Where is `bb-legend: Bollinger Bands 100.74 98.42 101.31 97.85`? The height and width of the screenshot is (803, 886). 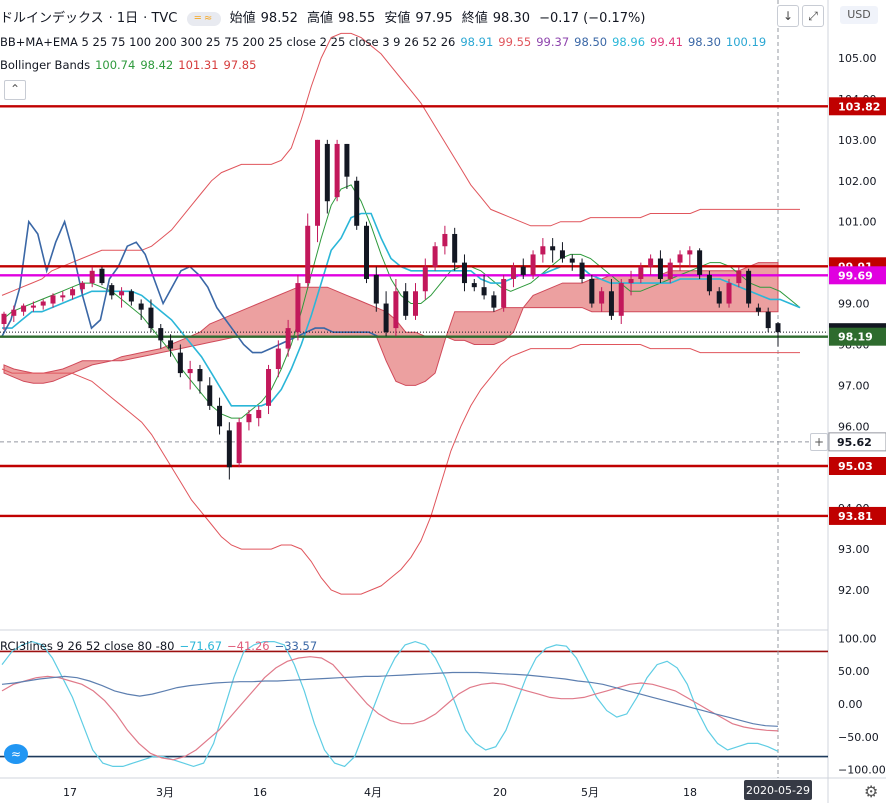
bb-legend: Bollinger Bands 100.74 98.42 101.31 97.85 is located at coordinates (133, 65).